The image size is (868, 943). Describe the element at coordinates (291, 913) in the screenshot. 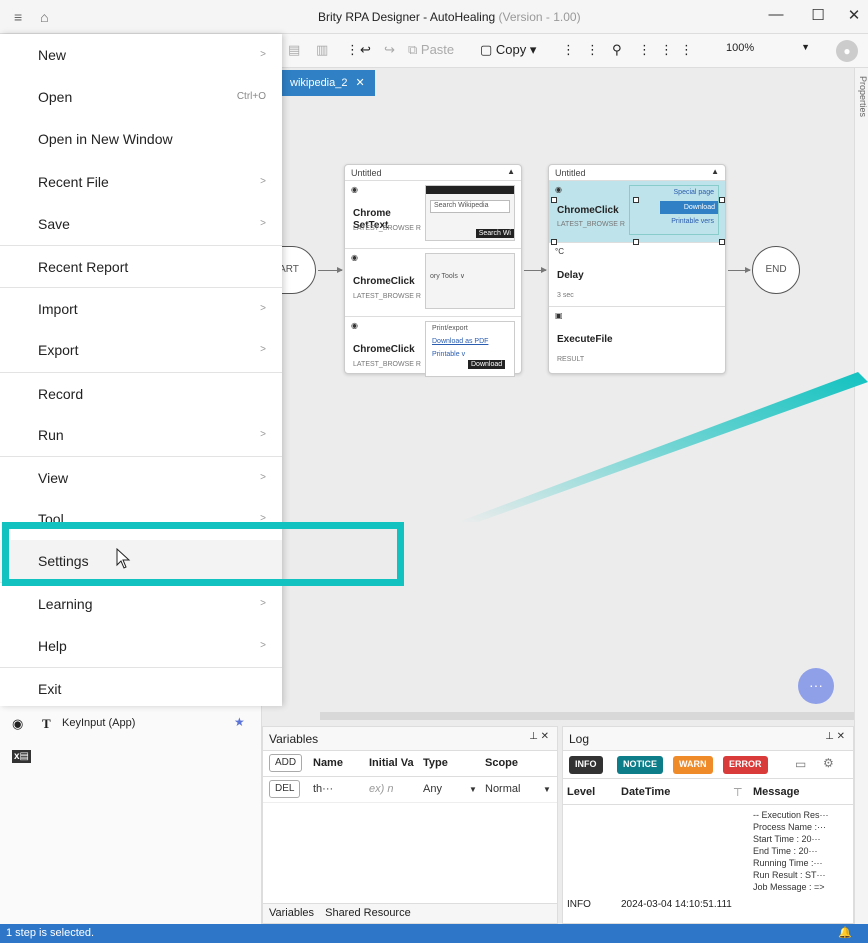

I see `tab-variables: Variables` at that location.